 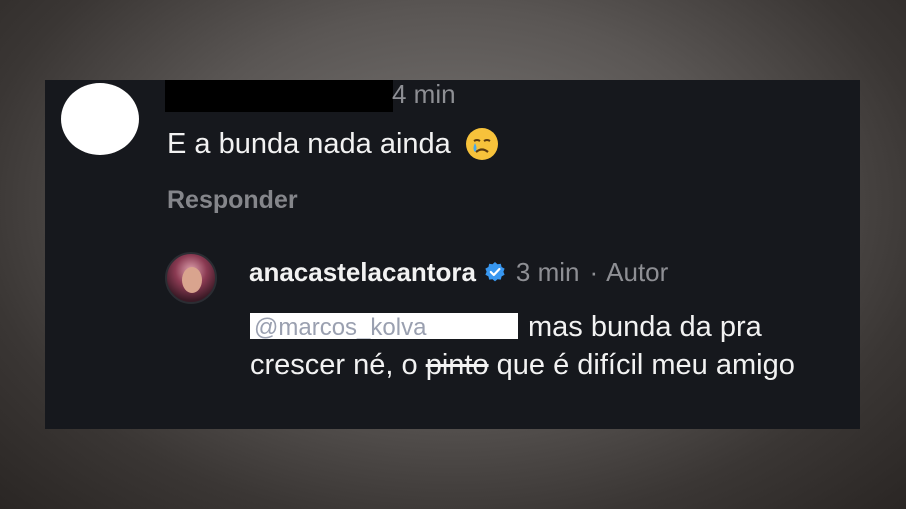 I want to click on commenter-avatar, so click(x=100, y=119).